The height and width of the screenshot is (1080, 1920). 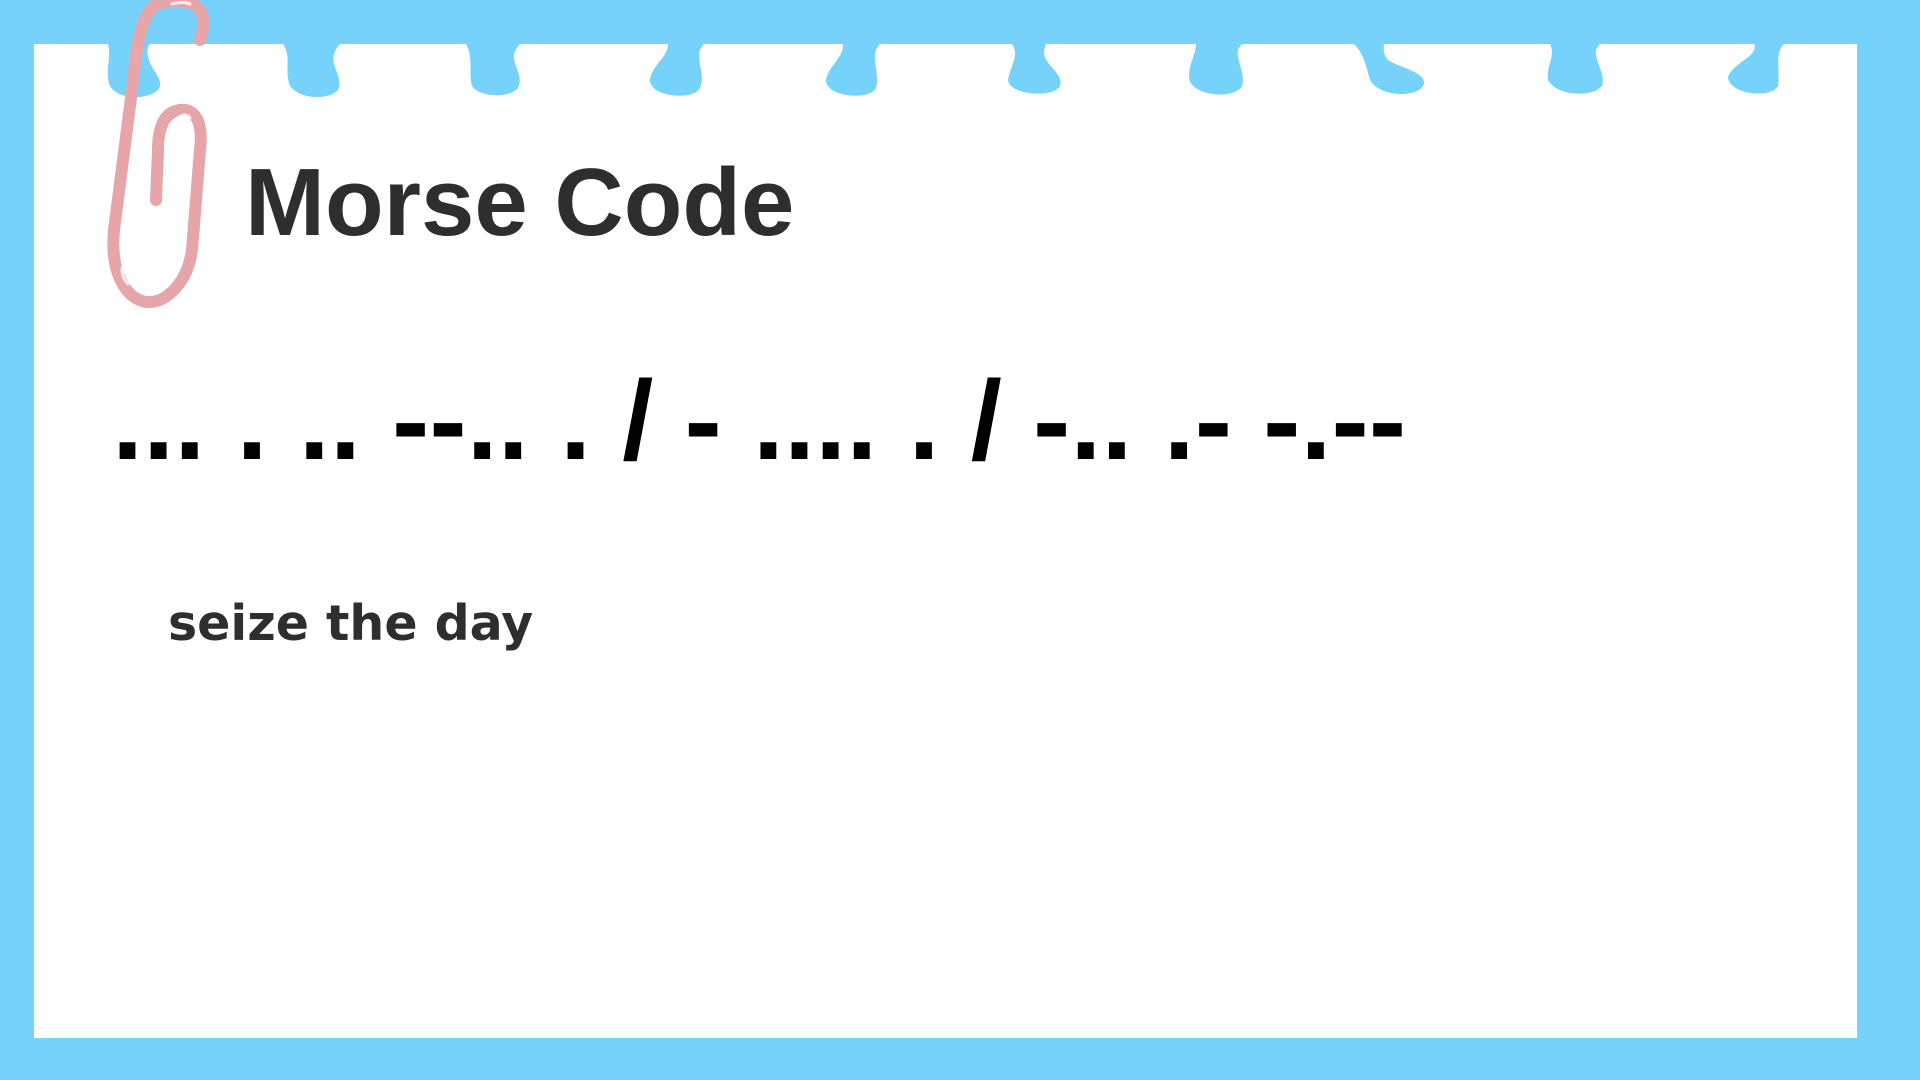 I want to click on morse-code-text: ... . .. --.. . / - .... . / -.. .- -.--, so click(x=759, y=420).